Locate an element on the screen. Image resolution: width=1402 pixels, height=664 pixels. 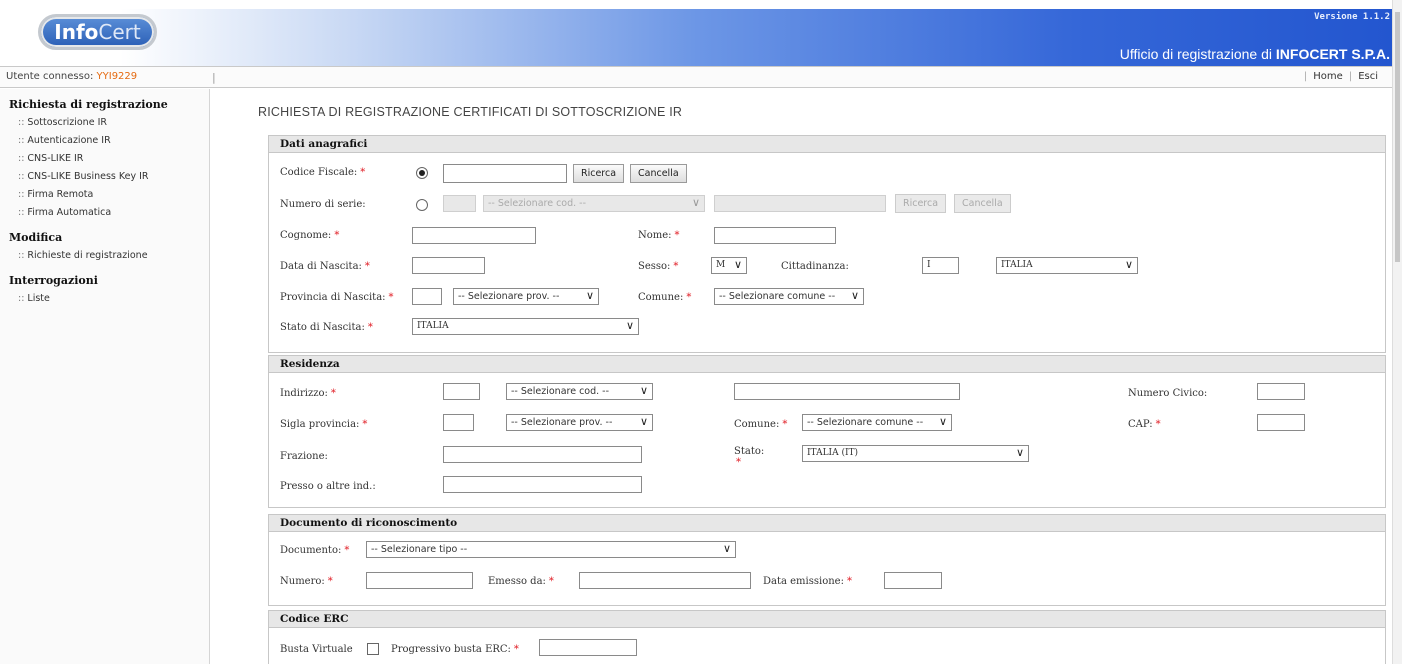
documento-label: Documento: * is located at coordinates (315, 550).